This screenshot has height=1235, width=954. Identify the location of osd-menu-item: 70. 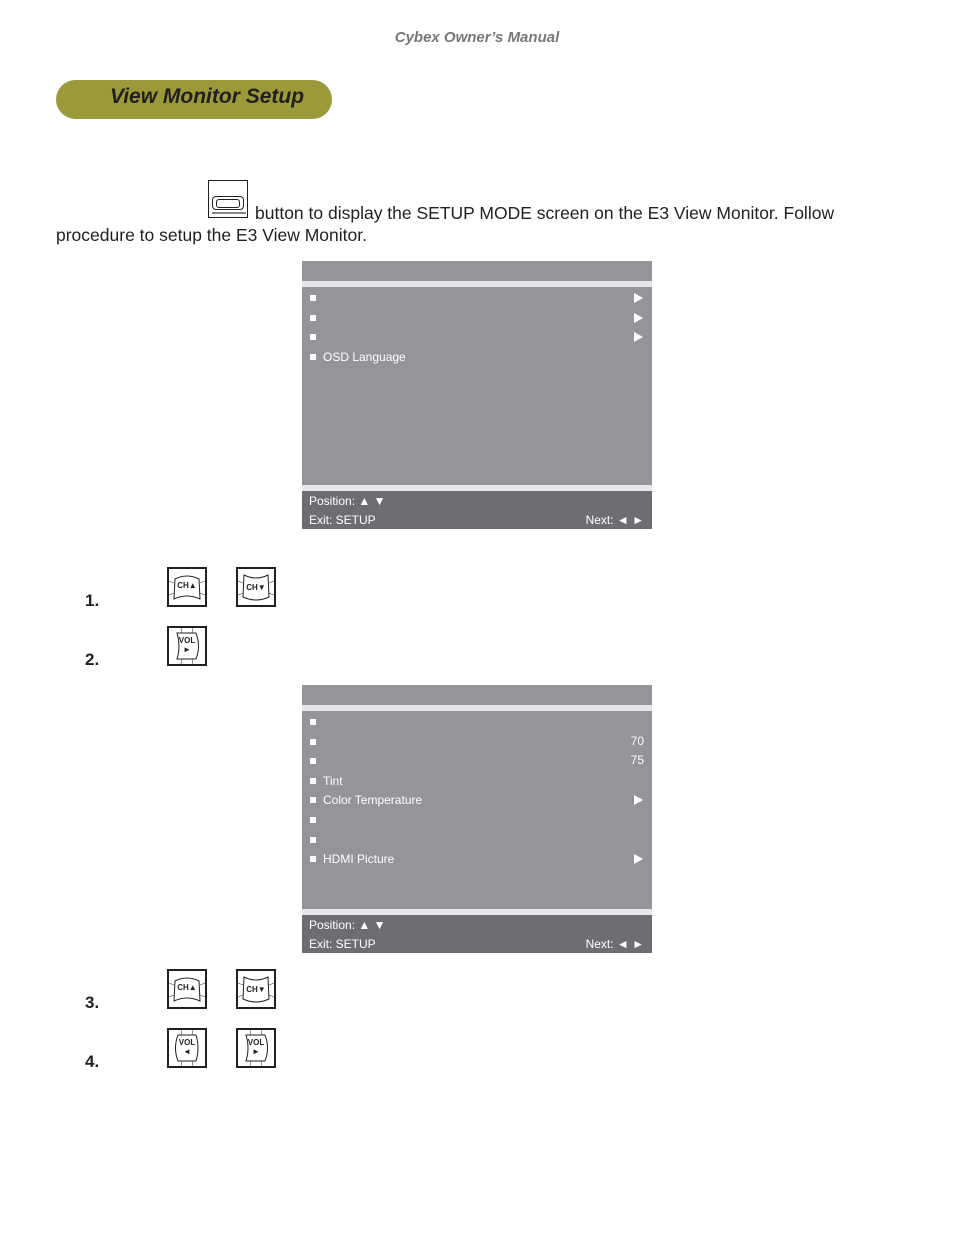
(477, 743).